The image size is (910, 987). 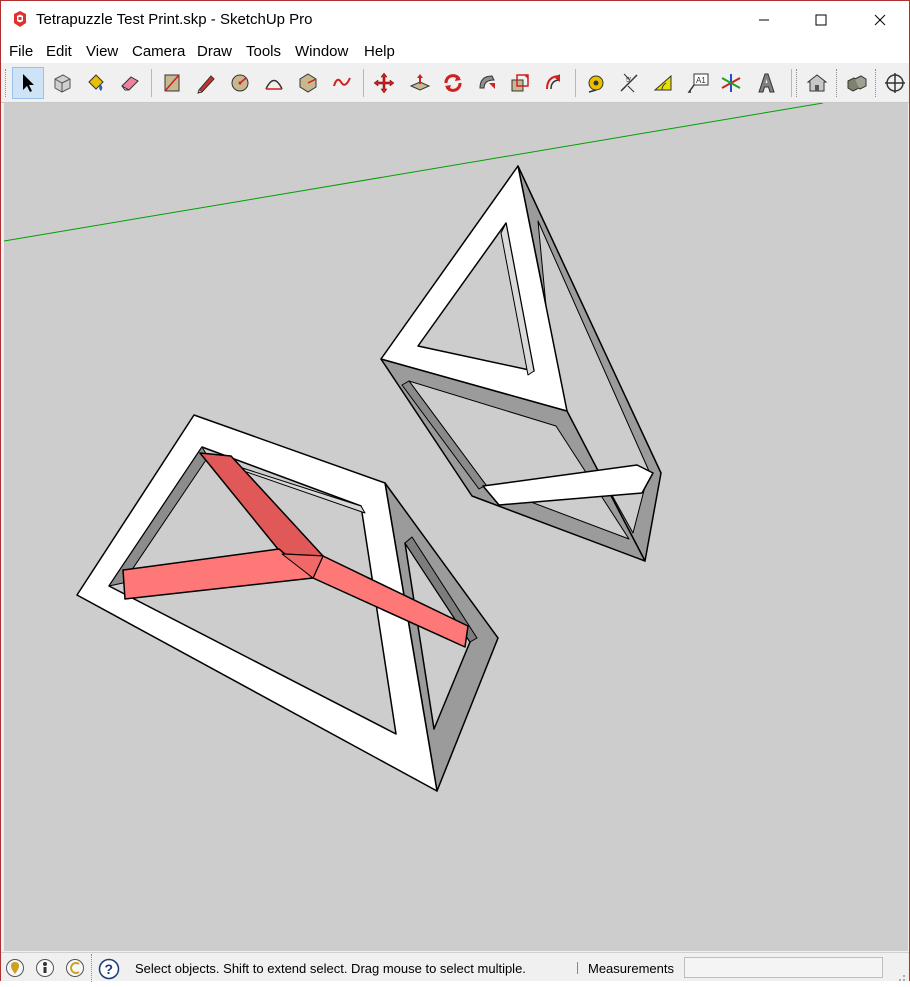 I want to click on freehand-icon, so click(x=342, y=82).